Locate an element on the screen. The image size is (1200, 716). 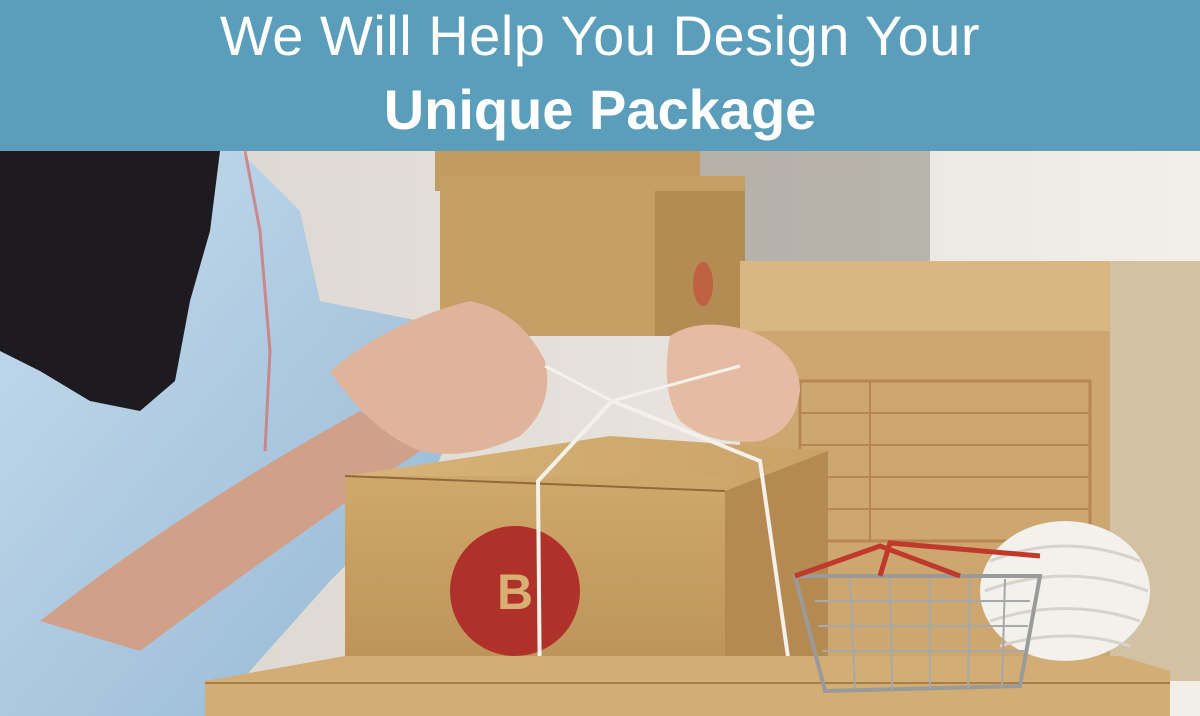
headline-line-2: Unique Package is located at coordinates (600, 109).